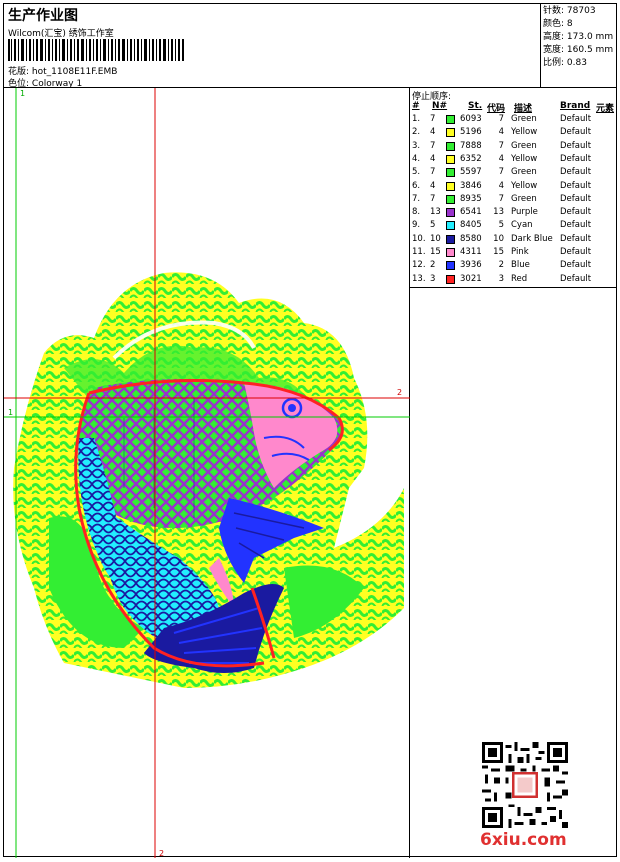 The height and width of the screenshot is (862, 620). What do you see at coordinates (471, 252) in the screenshot?
I see `row-st: 4311` at bounding box center [471, 252].